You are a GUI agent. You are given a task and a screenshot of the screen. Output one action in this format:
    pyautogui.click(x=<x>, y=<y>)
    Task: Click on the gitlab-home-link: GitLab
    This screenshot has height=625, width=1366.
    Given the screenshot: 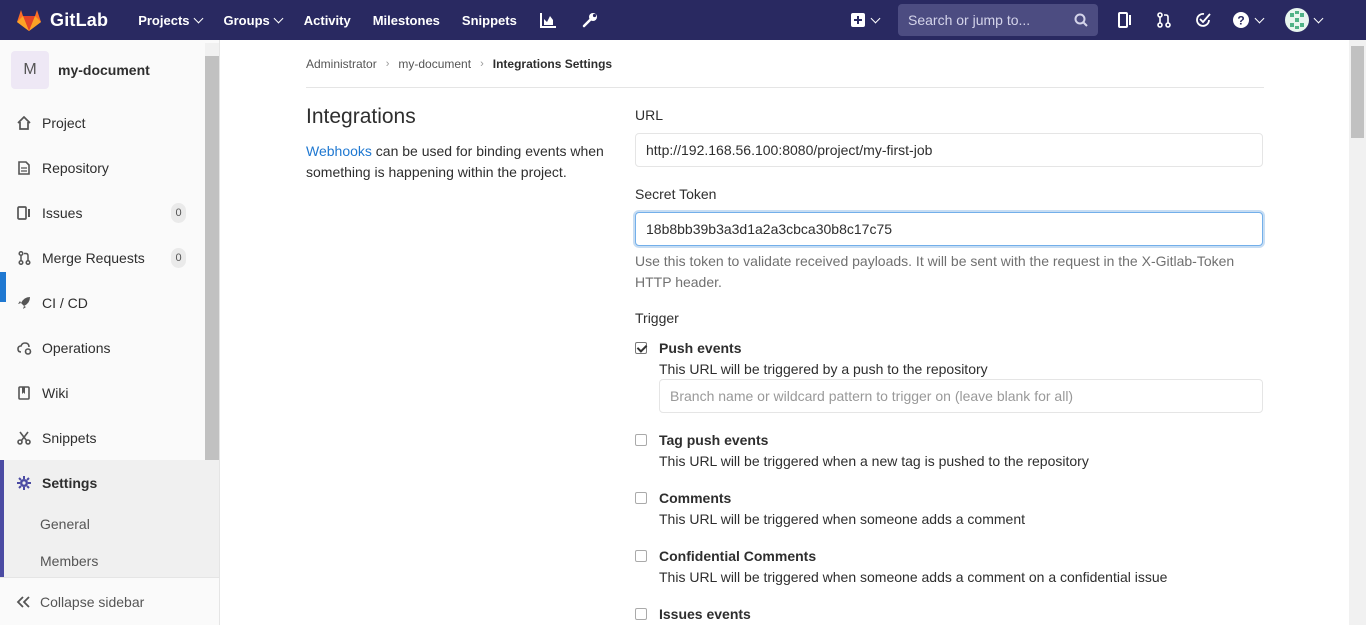 What is the action you would take?
    pyautogui.click(x=62, y=20)
    